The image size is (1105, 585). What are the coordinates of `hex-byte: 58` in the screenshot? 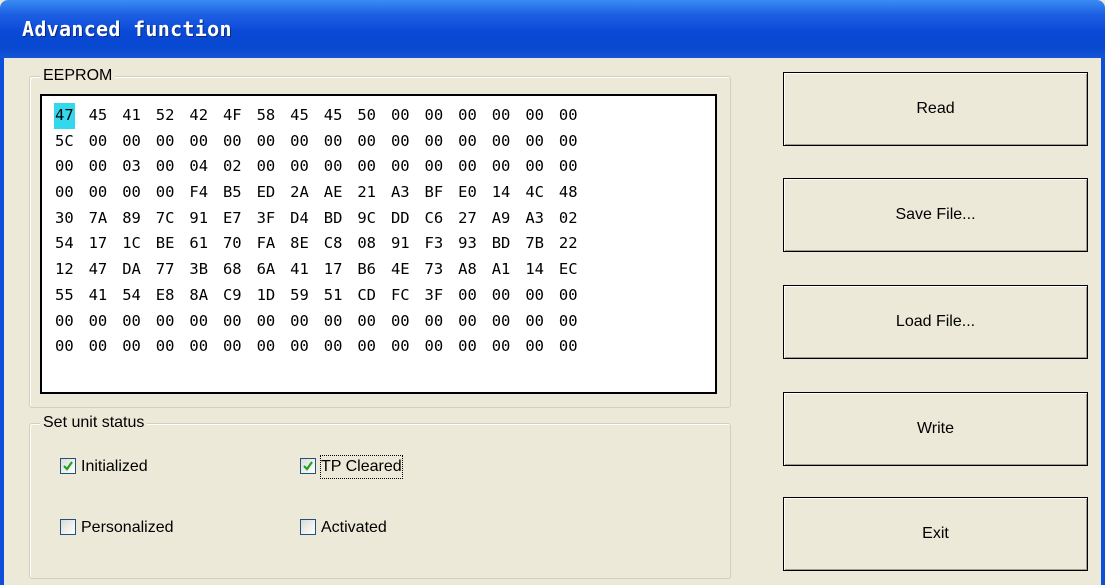 It's located at (273, 116).